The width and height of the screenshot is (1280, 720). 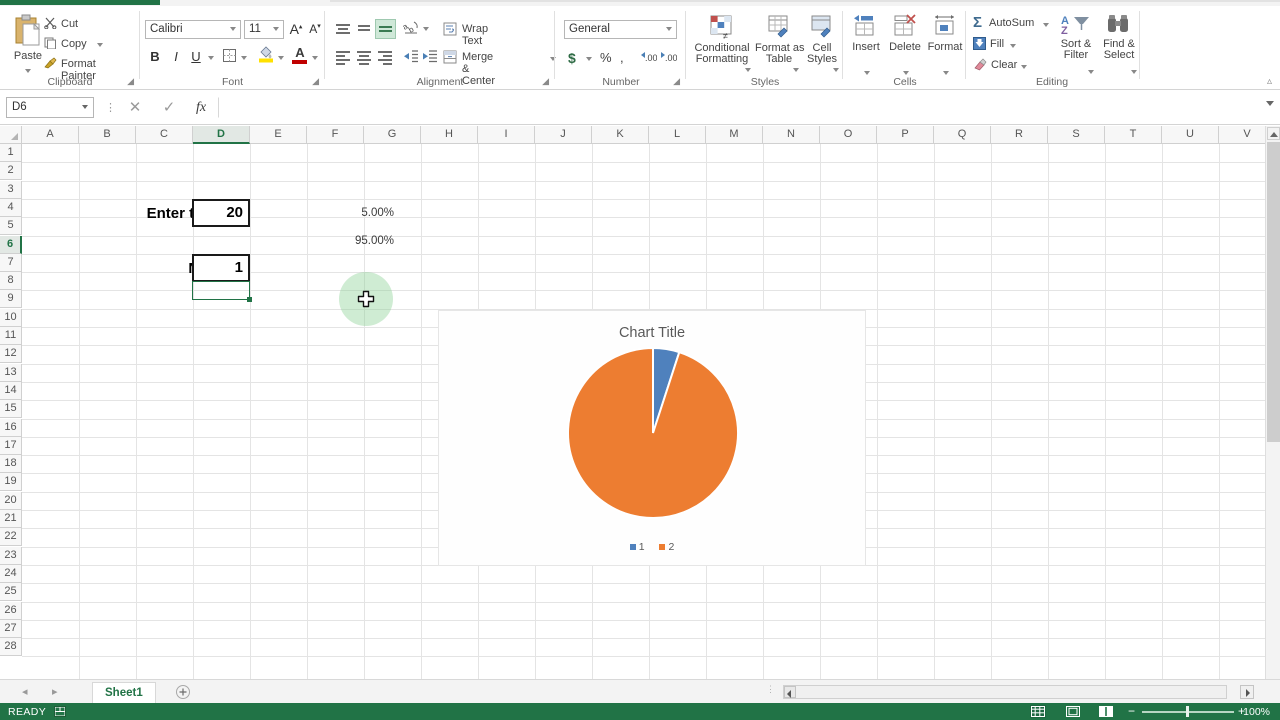 I want to click on number-dialog-launcher: ◢, so click(x=676, y=81).